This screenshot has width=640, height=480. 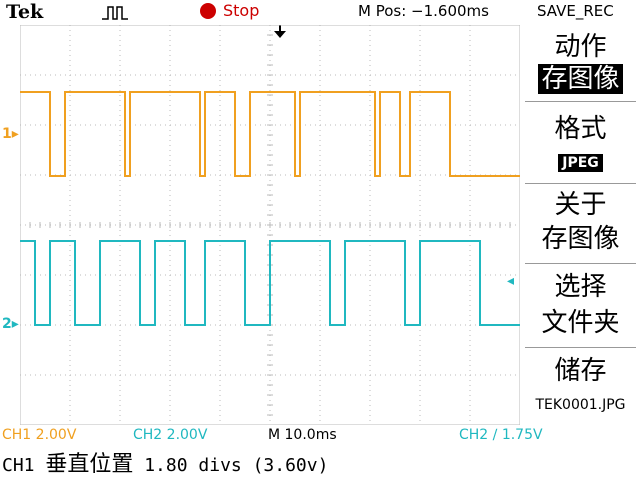 What do you see at coordinates (302, 435) in the screenshot?
I see `timebase-readout: M 10.0ms` at bounding box center [302, 435].